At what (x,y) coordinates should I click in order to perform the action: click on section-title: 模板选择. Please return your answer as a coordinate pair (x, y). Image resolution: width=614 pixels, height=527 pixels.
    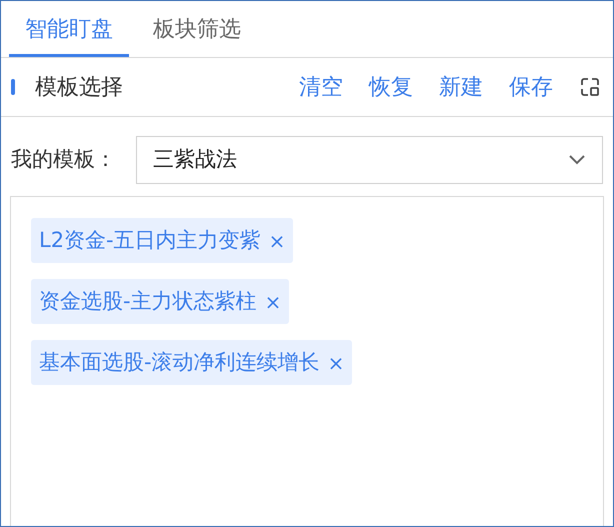
    Looking at the image, I should click on (79, 88).